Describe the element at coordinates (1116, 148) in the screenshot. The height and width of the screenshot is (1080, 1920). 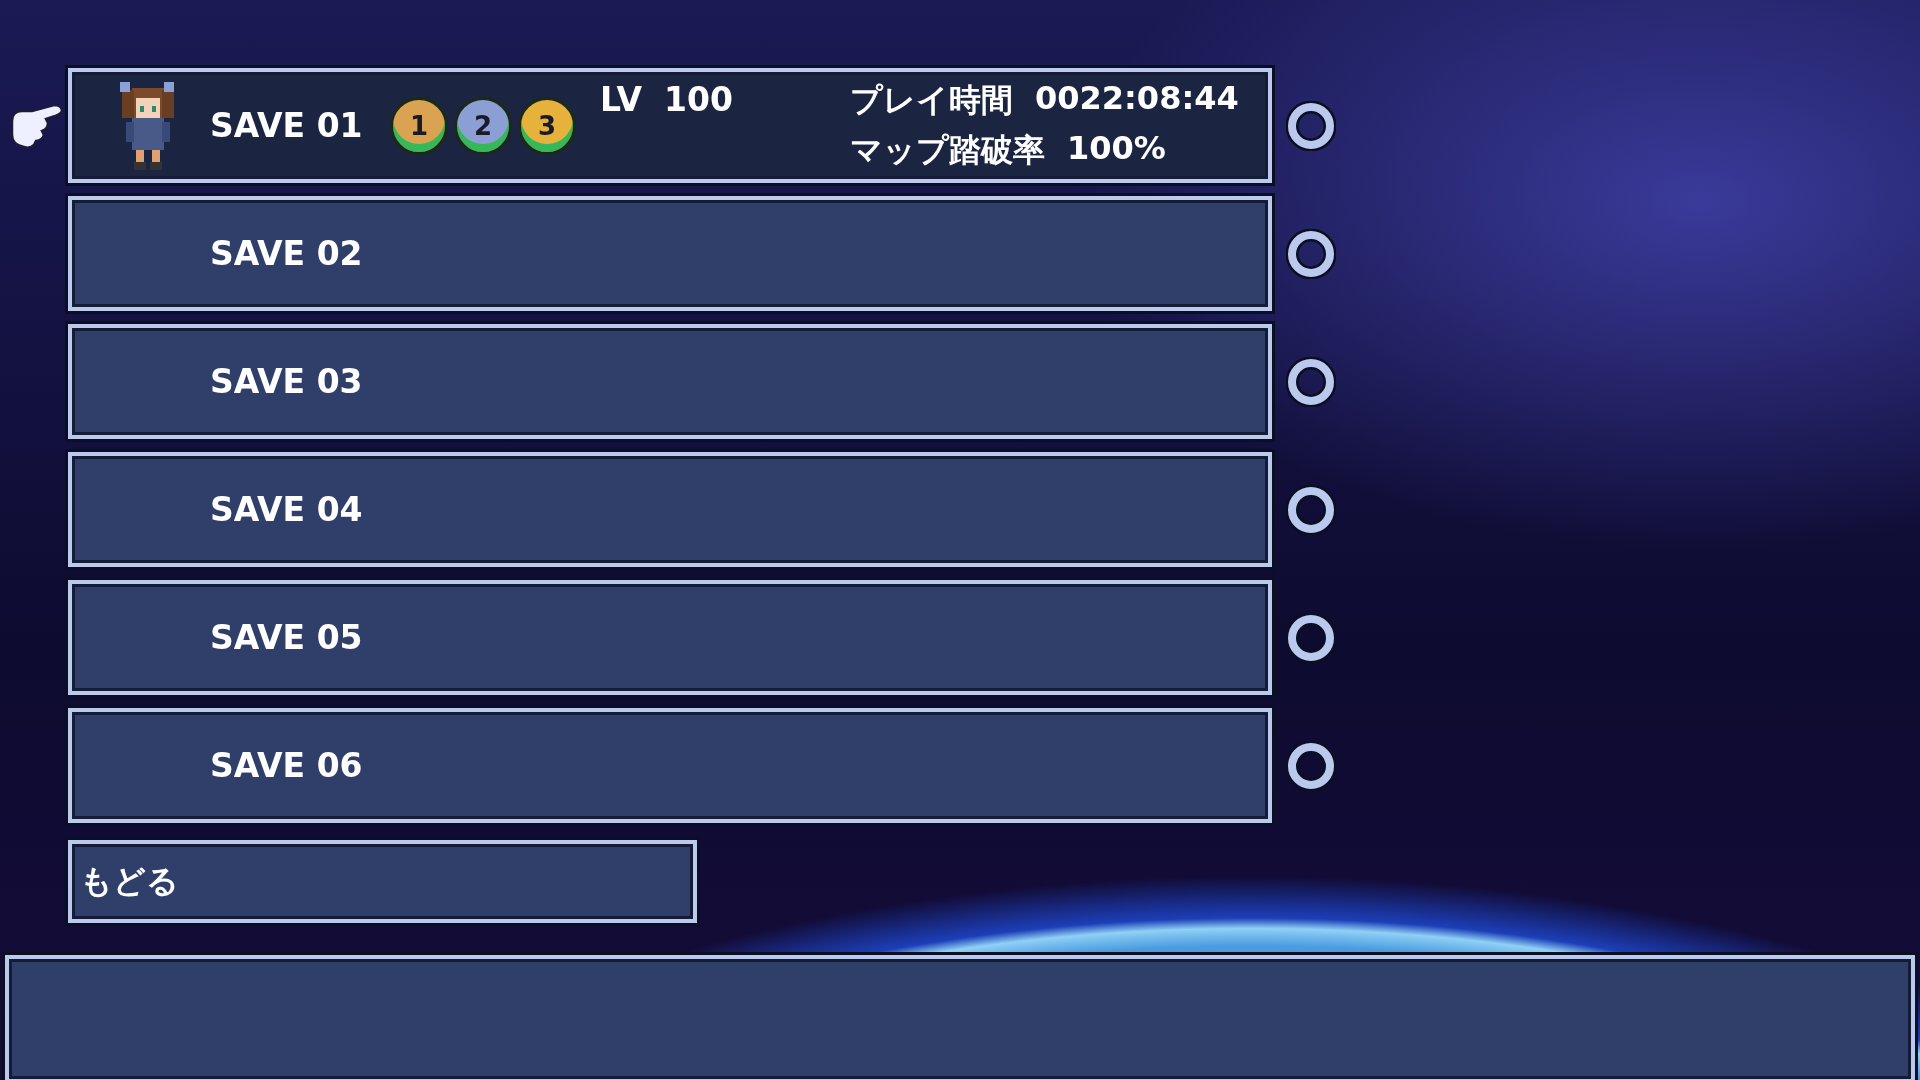
I see `map-completion-value: 100%` at that location.